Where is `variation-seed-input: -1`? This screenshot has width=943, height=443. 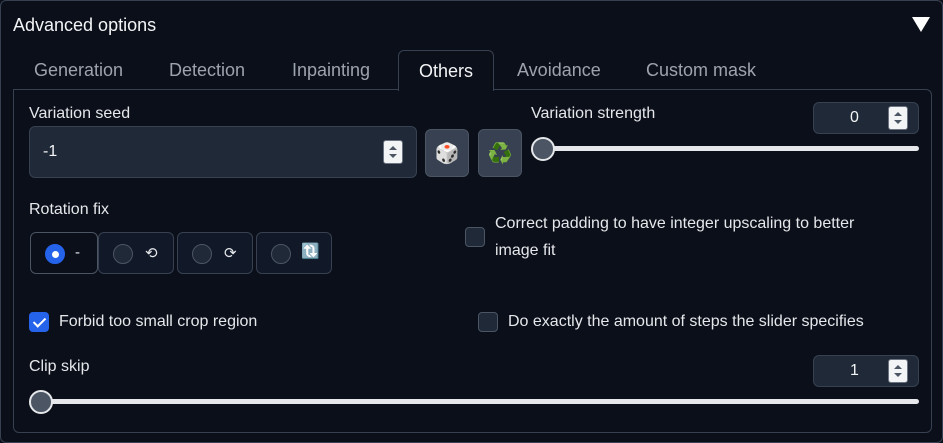
variation-seed-input: -1 is located at coordinates (223, 152).